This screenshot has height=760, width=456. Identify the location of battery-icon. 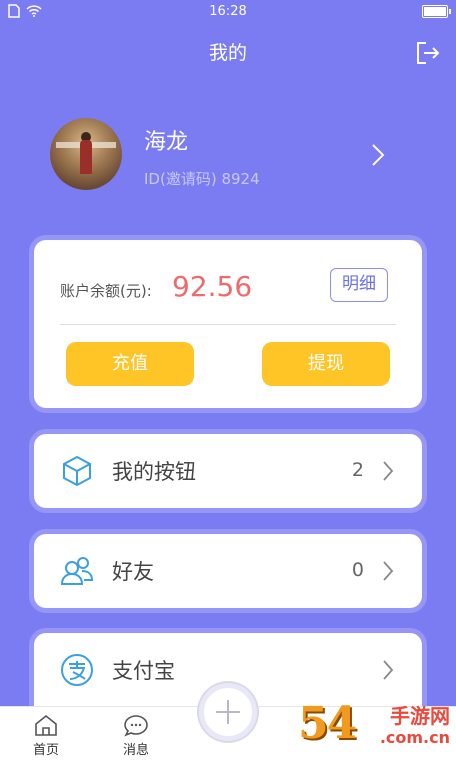
(436, 11).